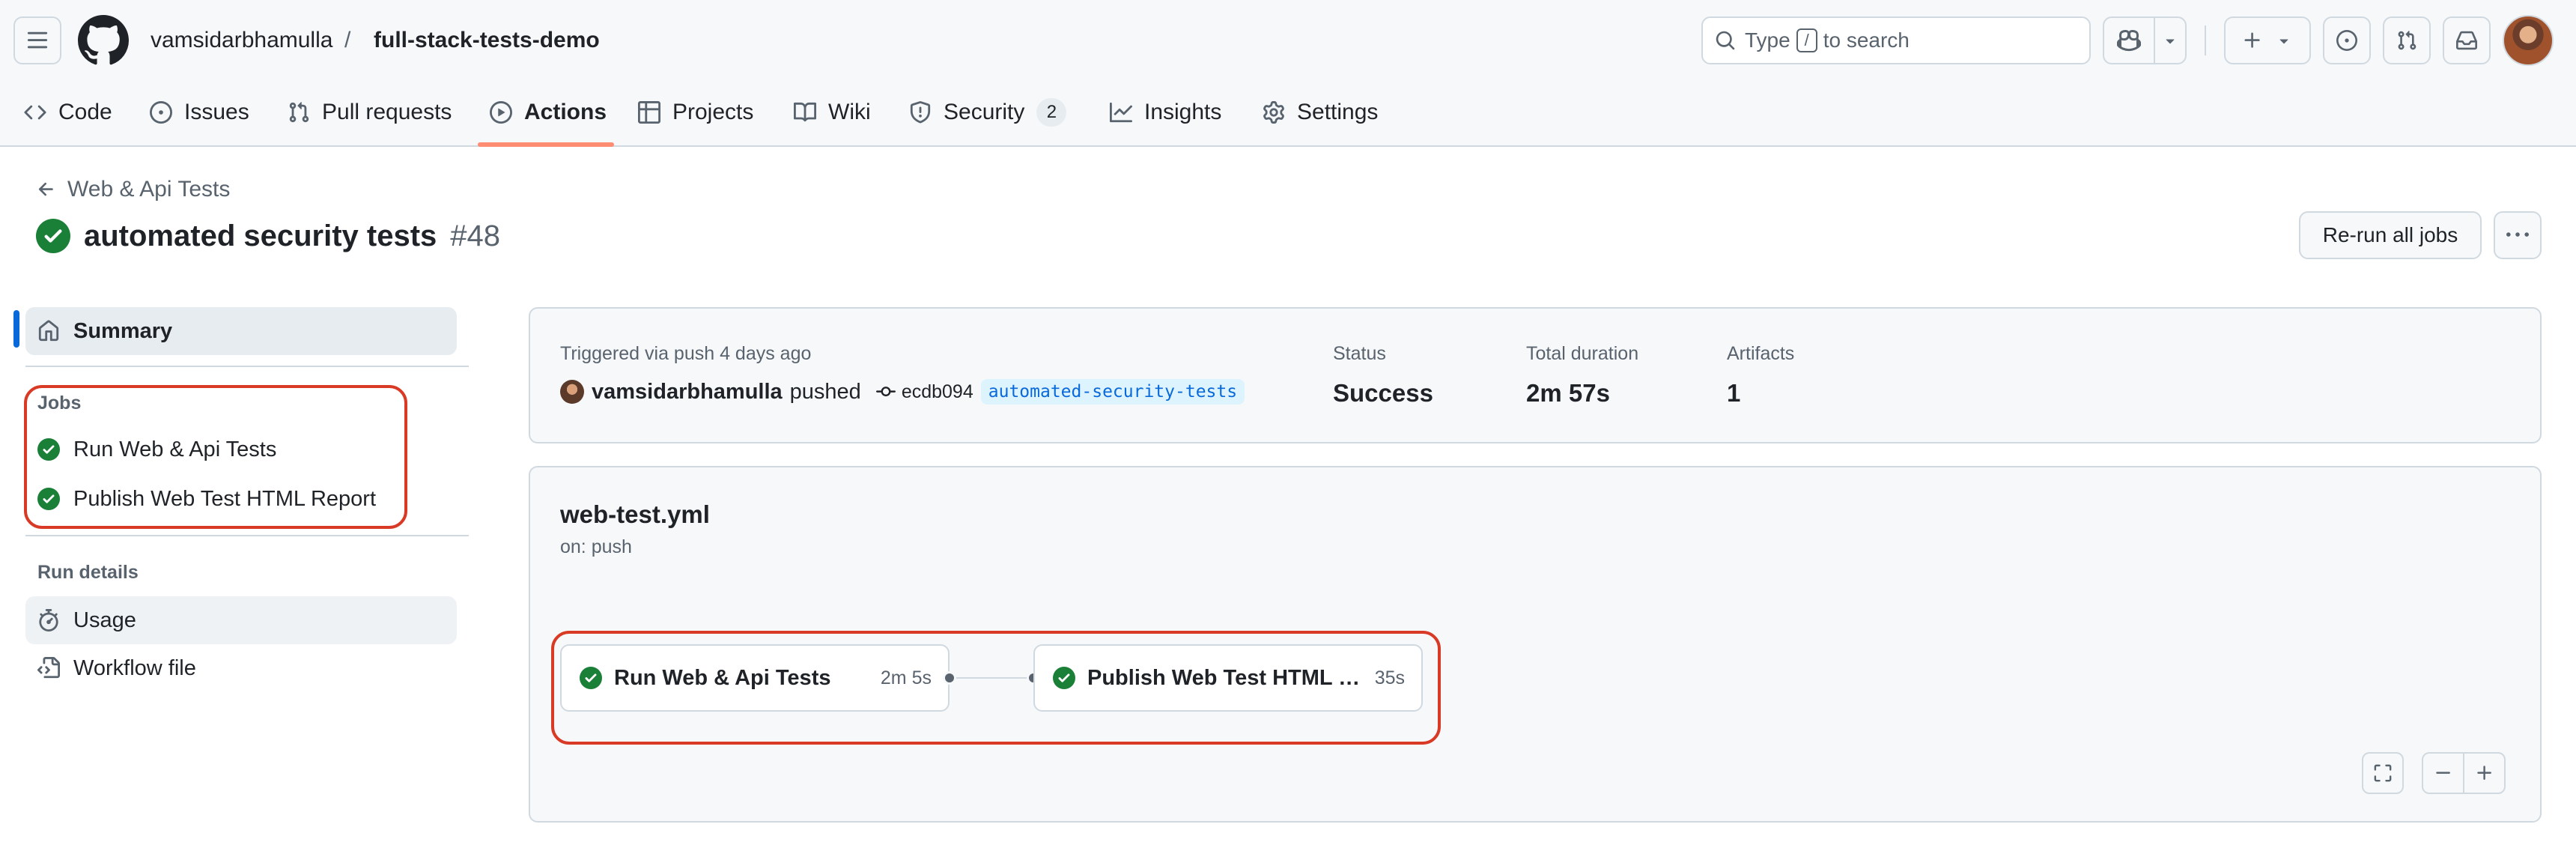  Describe the element at coordinates (2267, 40) in the screenshot. I see `create-new-button` at that location.